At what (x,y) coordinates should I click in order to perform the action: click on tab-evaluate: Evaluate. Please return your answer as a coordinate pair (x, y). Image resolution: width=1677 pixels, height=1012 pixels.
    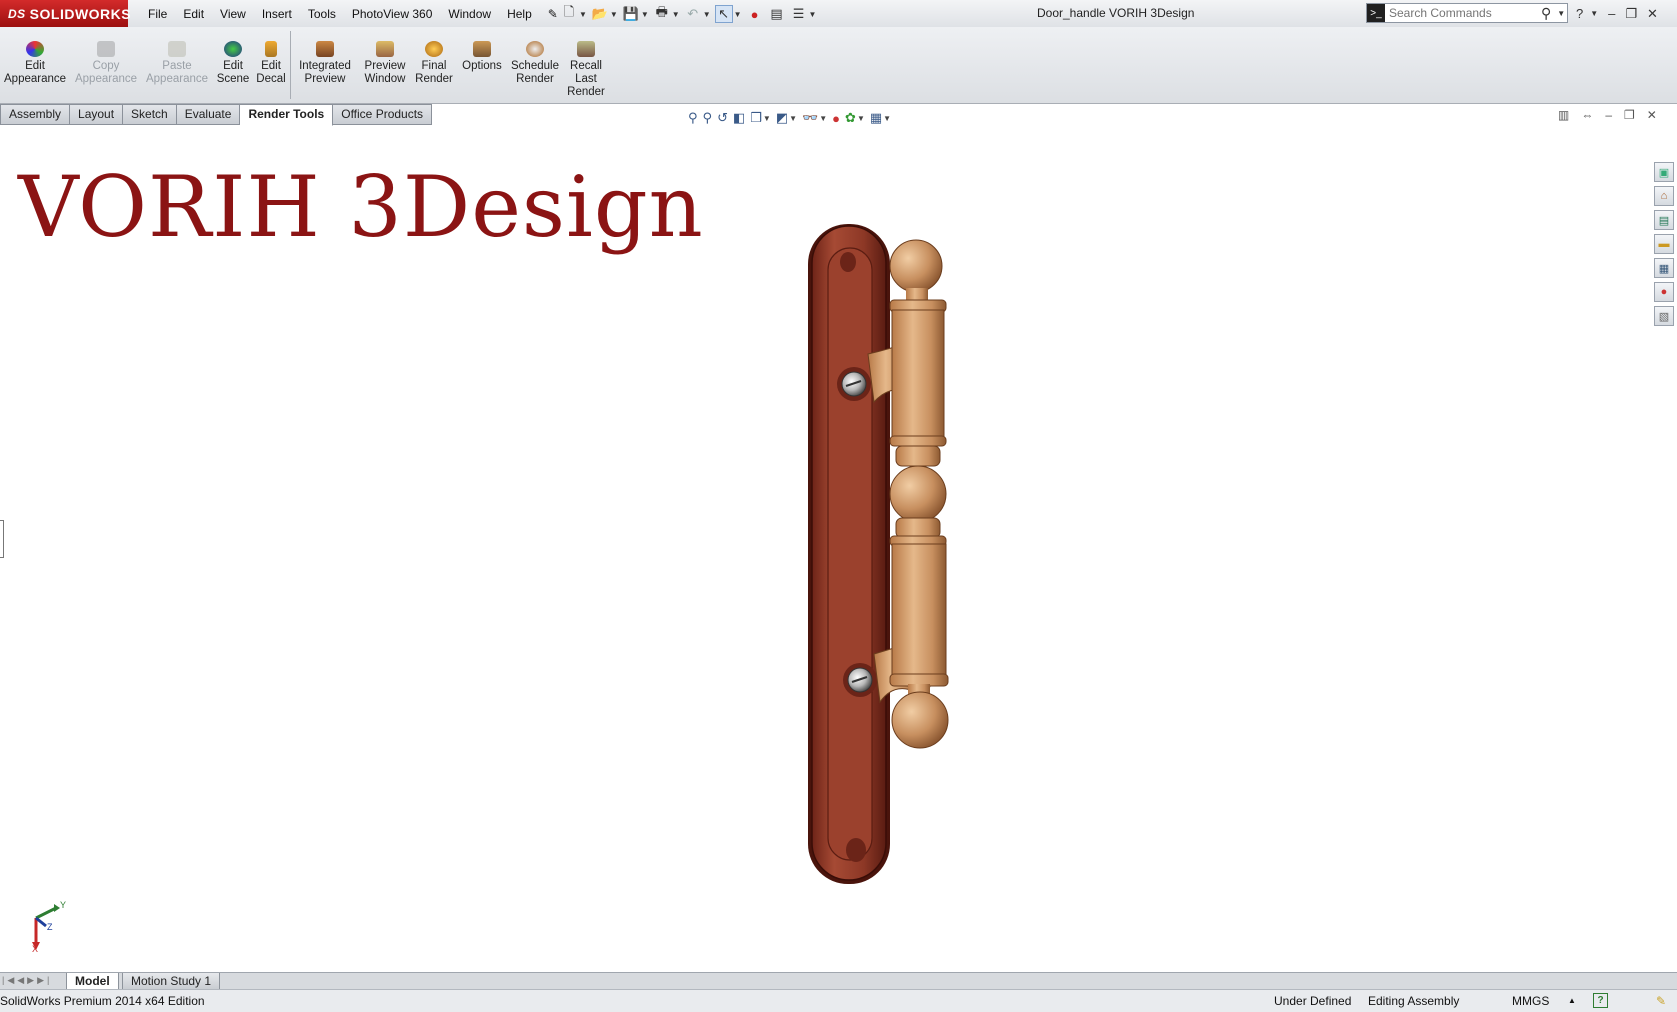
    Looking at the image, I should click on (208, 114).